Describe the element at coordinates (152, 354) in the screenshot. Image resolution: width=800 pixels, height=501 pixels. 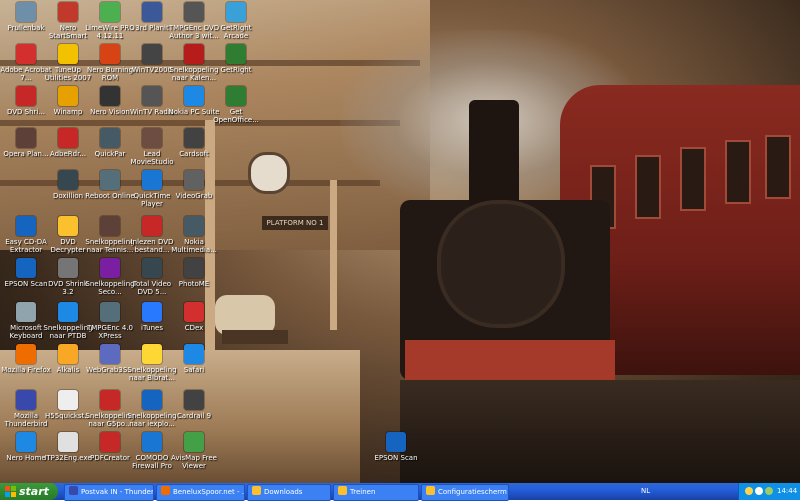
I see `blbrat-shortcut-icon` at that location.